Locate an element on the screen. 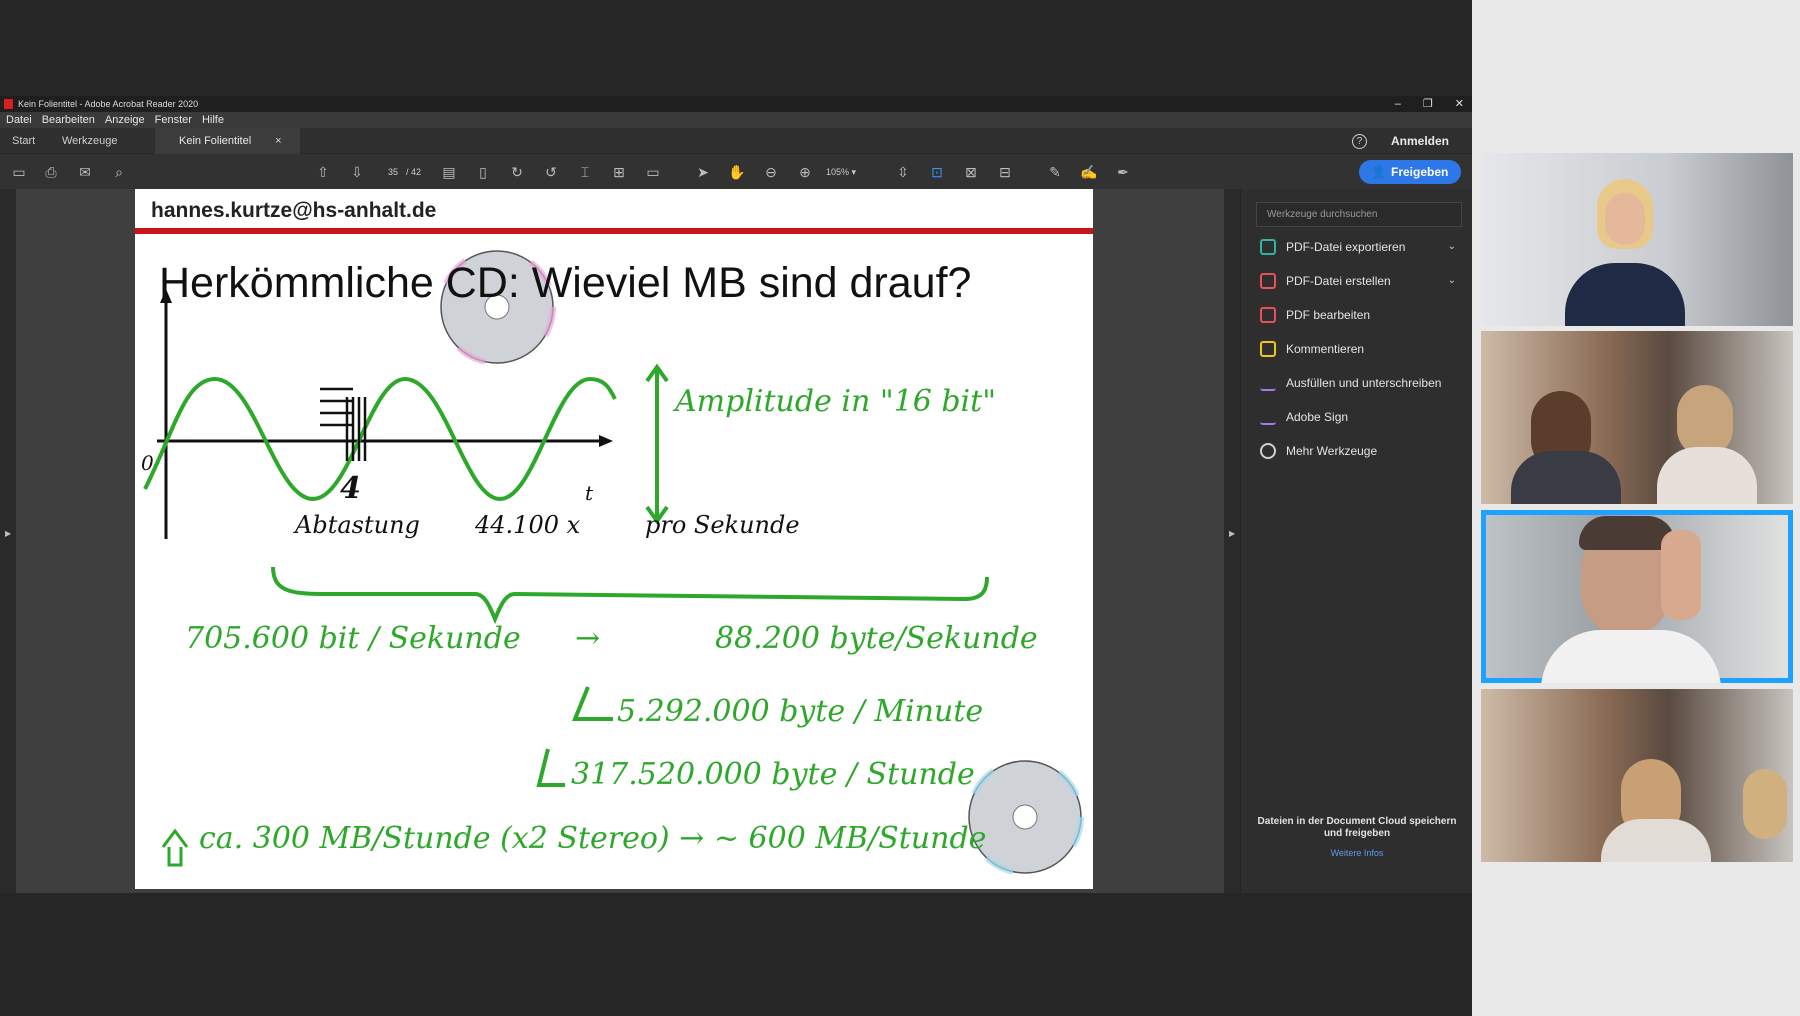 The image size is (1800, 1016). left-panel-collapsed: ▶ is located at coordinates (8, 541).